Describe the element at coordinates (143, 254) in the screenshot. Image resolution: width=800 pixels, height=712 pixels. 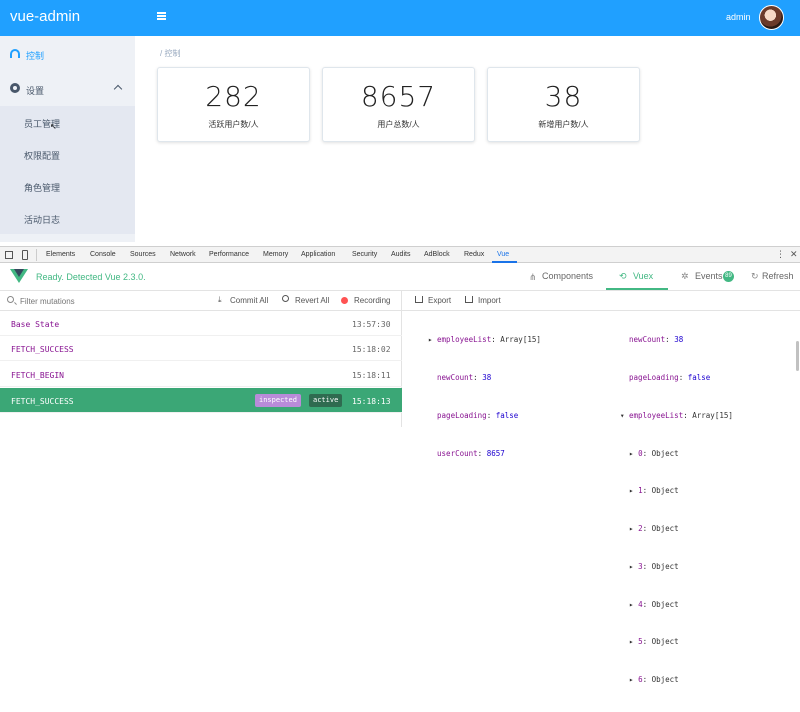
I see `tab-sources: Sources` at that location.